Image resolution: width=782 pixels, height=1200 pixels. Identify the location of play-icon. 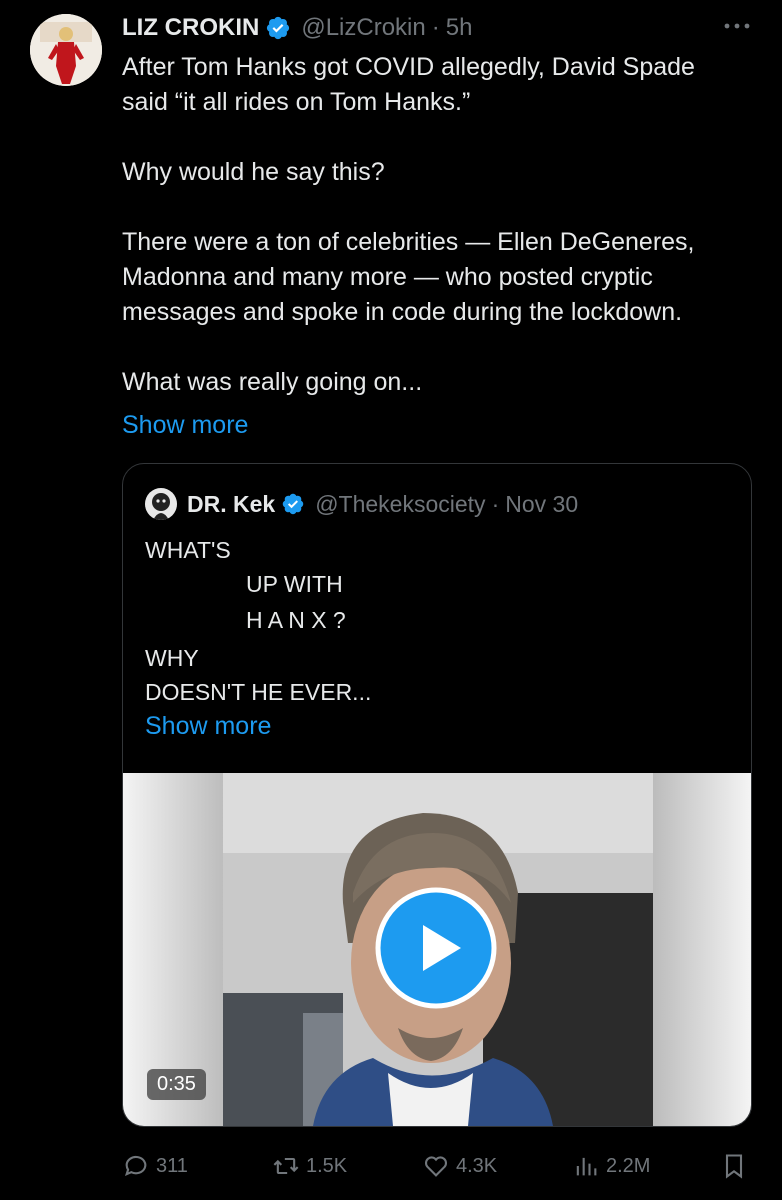
(436, 948).